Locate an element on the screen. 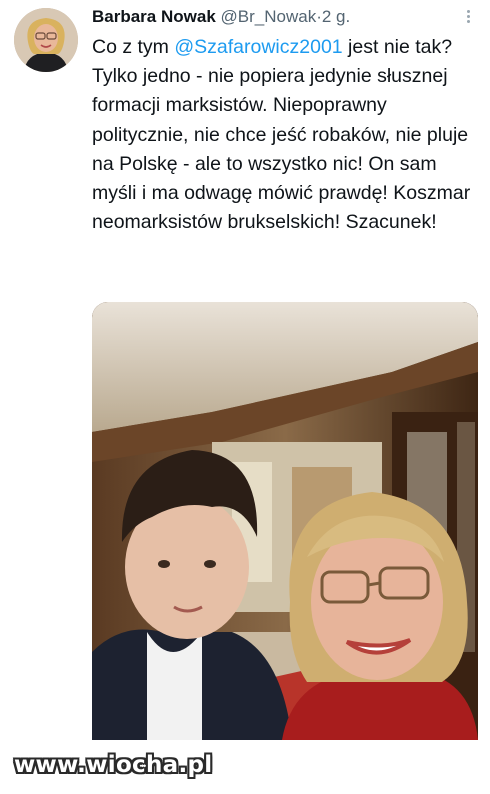 This screenshot has height=794, width=490. tweet-header: Barbara Nowak @Br_Nowak·2 g. is located at coordinates (282, 18).